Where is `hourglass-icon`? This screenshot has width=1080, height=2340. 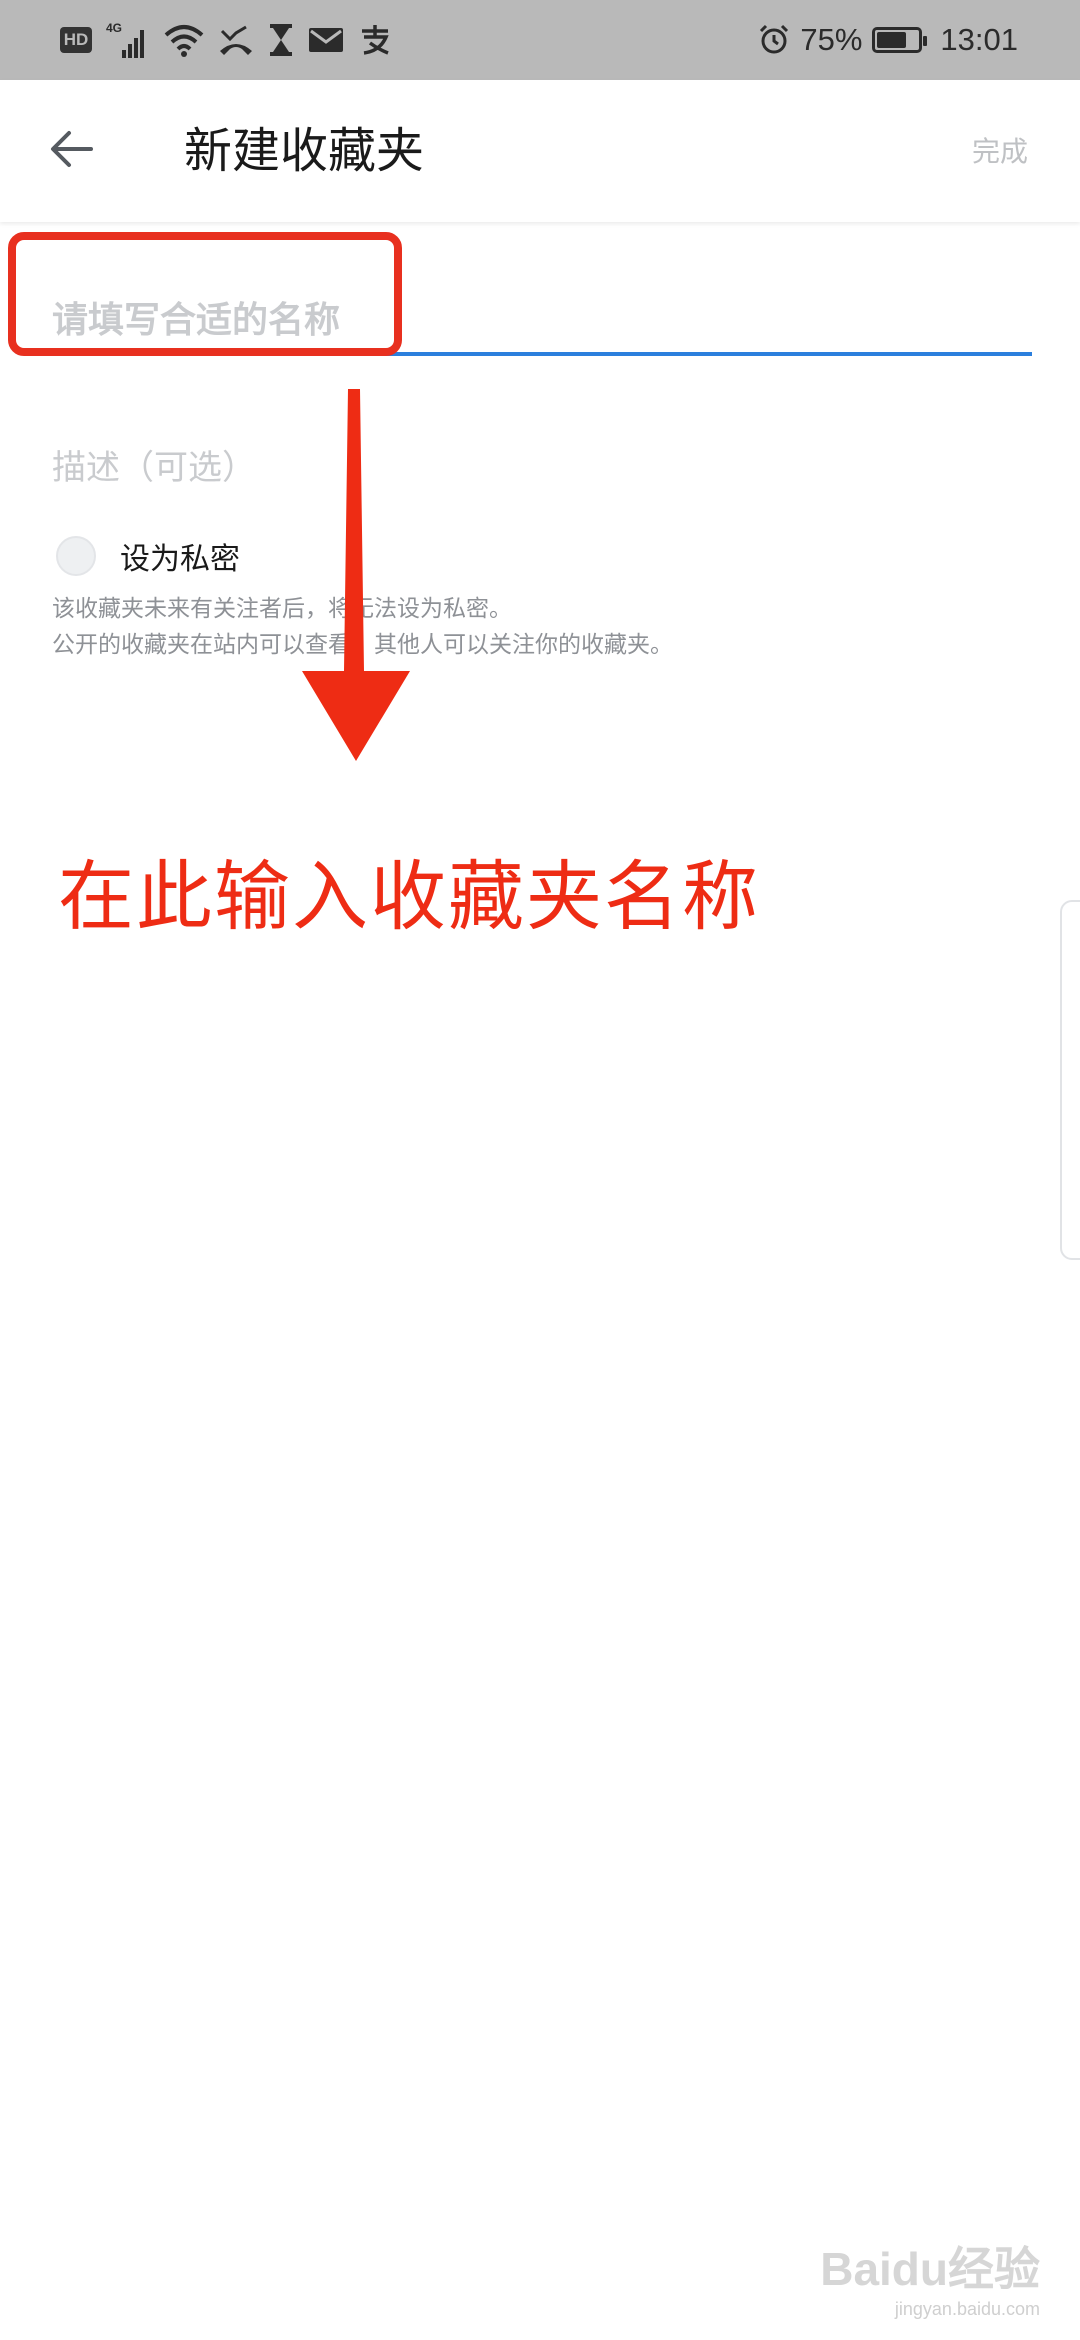
hourglass-icon is located at coordinates (281, 40).